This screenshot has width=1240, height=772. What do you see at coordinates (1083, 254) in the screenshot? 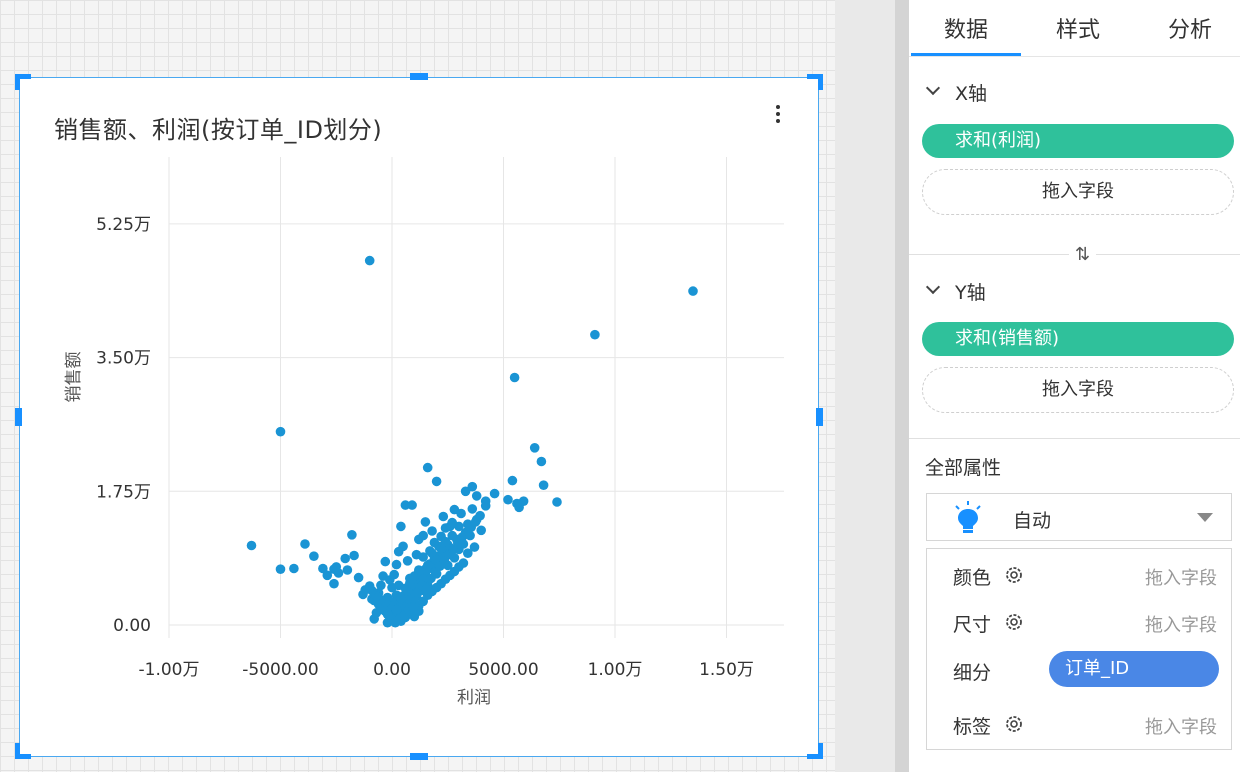
I see `swap-axes-icon: ⇅` at bounding box center [1083, 254].